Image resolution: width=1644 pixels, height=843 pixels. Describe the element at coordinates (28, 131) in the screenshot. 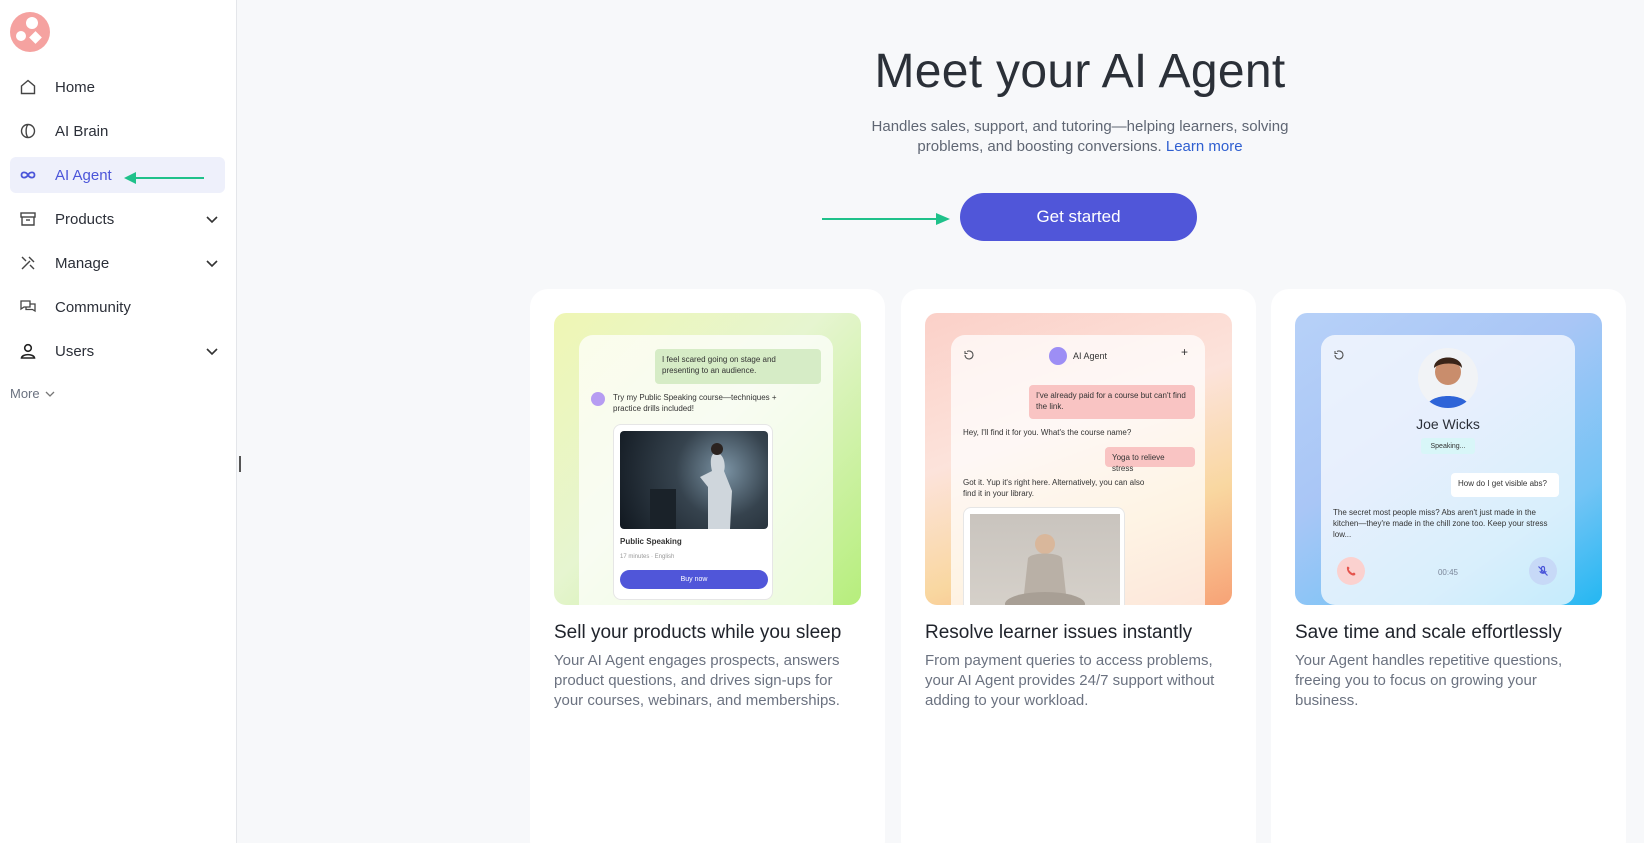

I see `brain-icon` at that location.